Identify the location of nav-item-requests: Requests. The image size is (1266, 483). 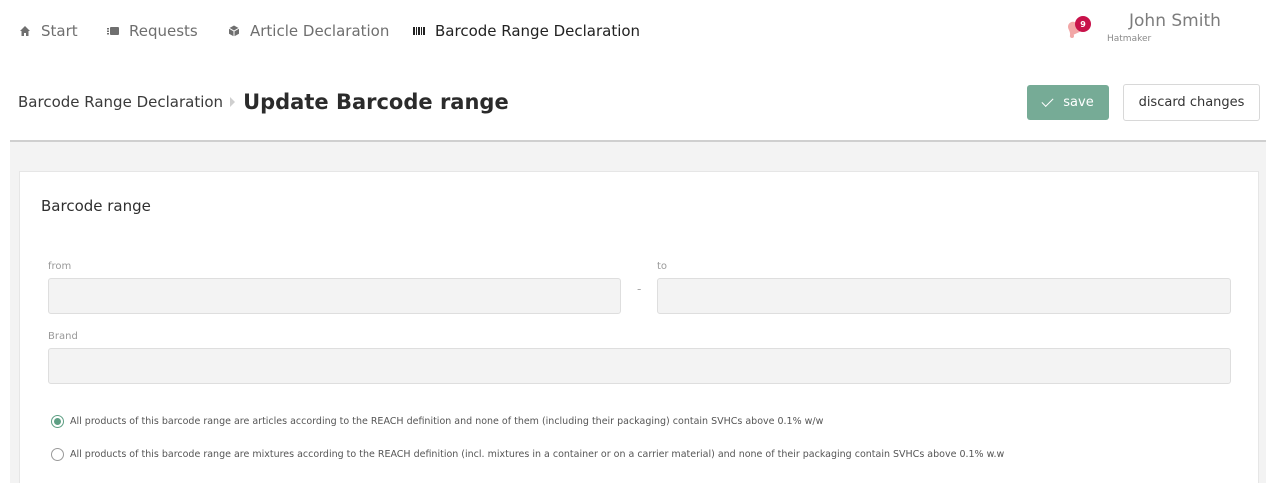
(152, 31).